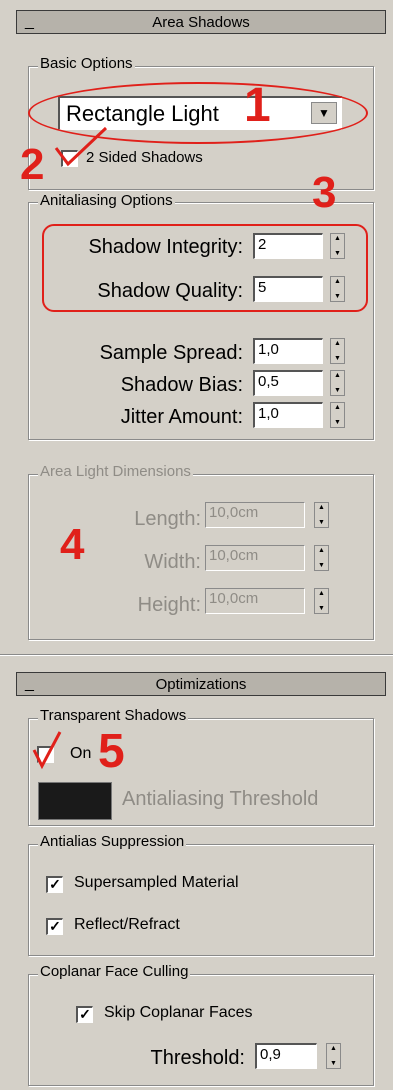  I want to click on rollout-title: Area Shadows, so click(201, 22).